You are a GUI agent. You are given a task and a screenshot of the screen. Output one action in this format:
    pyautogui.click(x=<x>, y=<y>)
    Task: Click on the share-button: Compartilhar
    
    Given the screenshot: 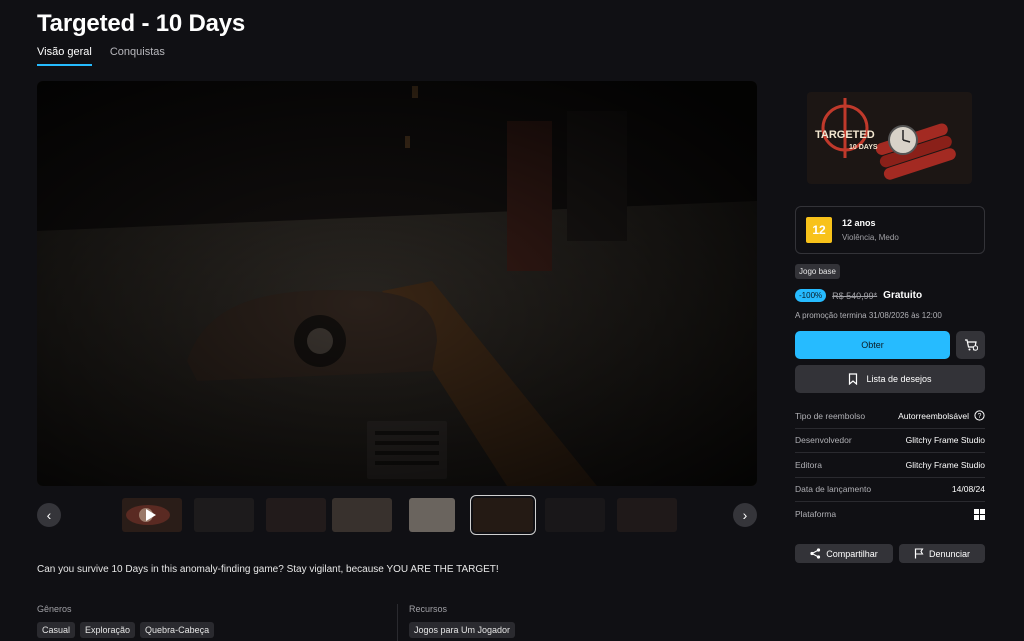 What is the action you would take?
    pyautogui.click(x=844, y=553)
    